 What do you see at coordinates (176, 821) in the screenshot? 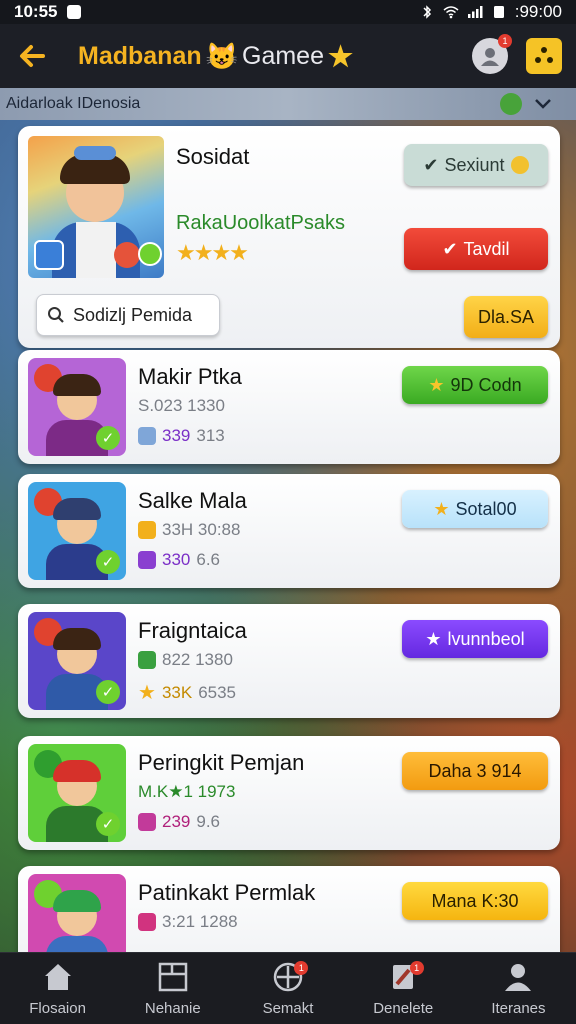
I see `game-stat-highlight: 239` at bounding box center [176, 821].